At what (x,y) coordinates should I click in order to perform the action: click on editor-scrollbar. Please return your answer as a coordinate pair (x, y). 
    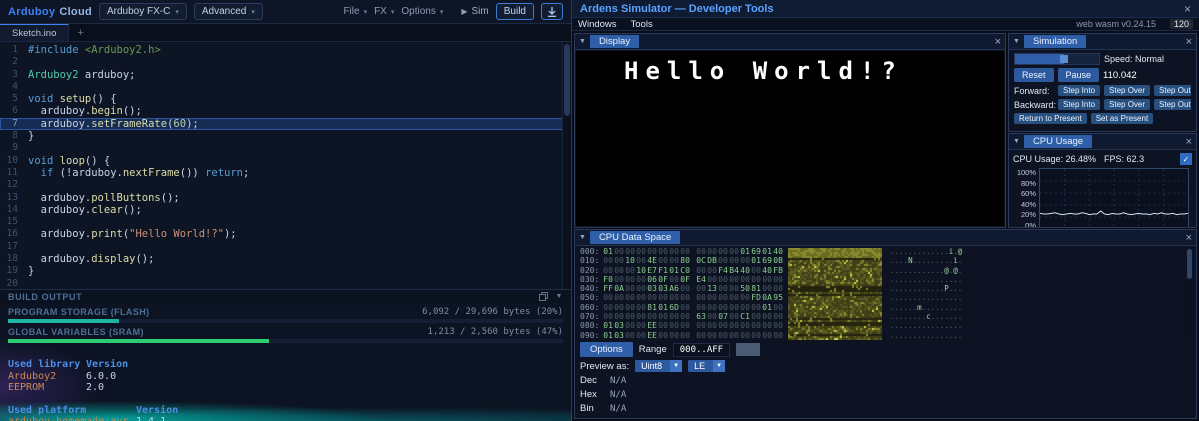
    Looking at the image, I should click on (566, 165).